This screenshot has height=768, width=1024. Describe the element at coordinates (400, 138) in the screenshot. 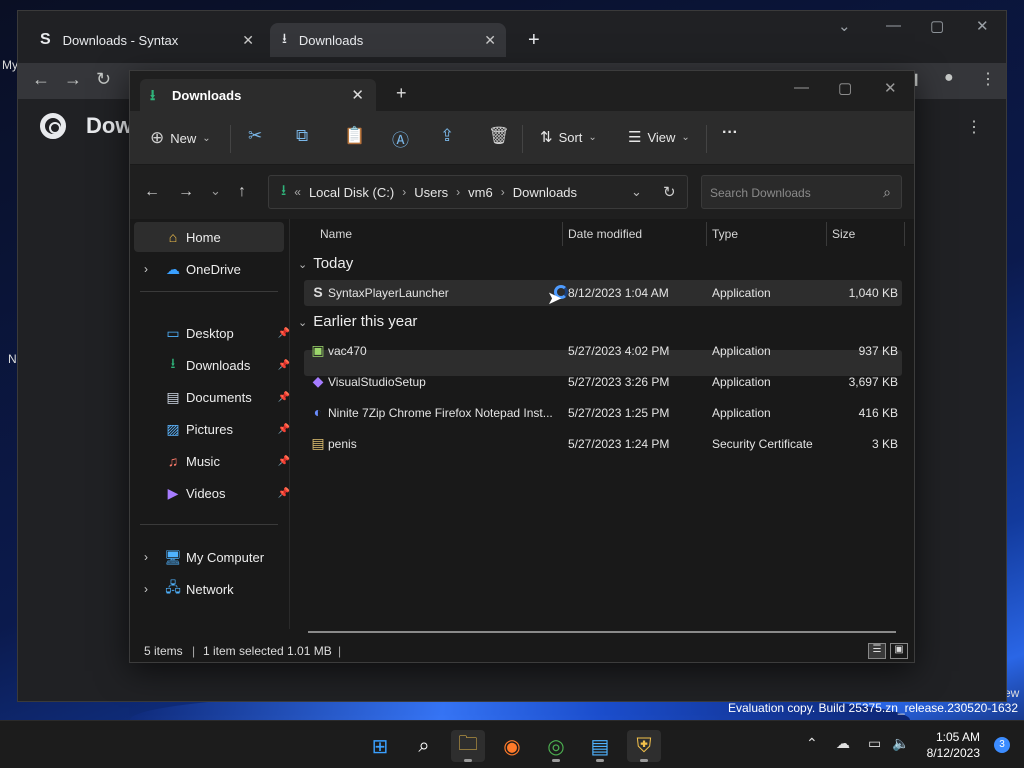

I see `rename-icon: Ⓐ` at that location.